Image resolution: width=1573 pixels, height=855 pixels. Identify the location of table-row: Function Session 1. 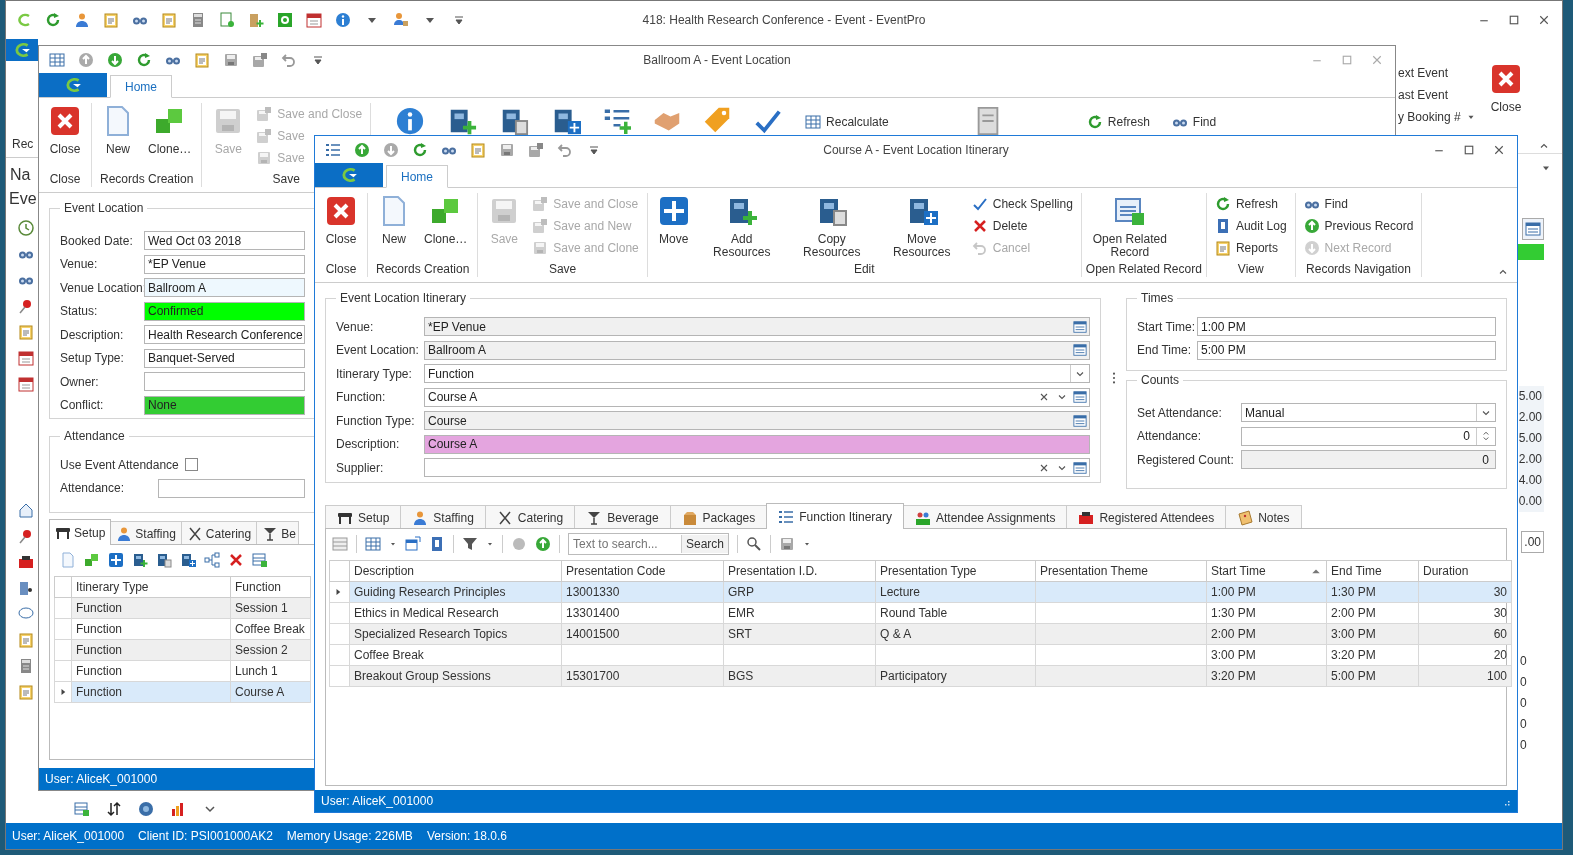
(182, 608).